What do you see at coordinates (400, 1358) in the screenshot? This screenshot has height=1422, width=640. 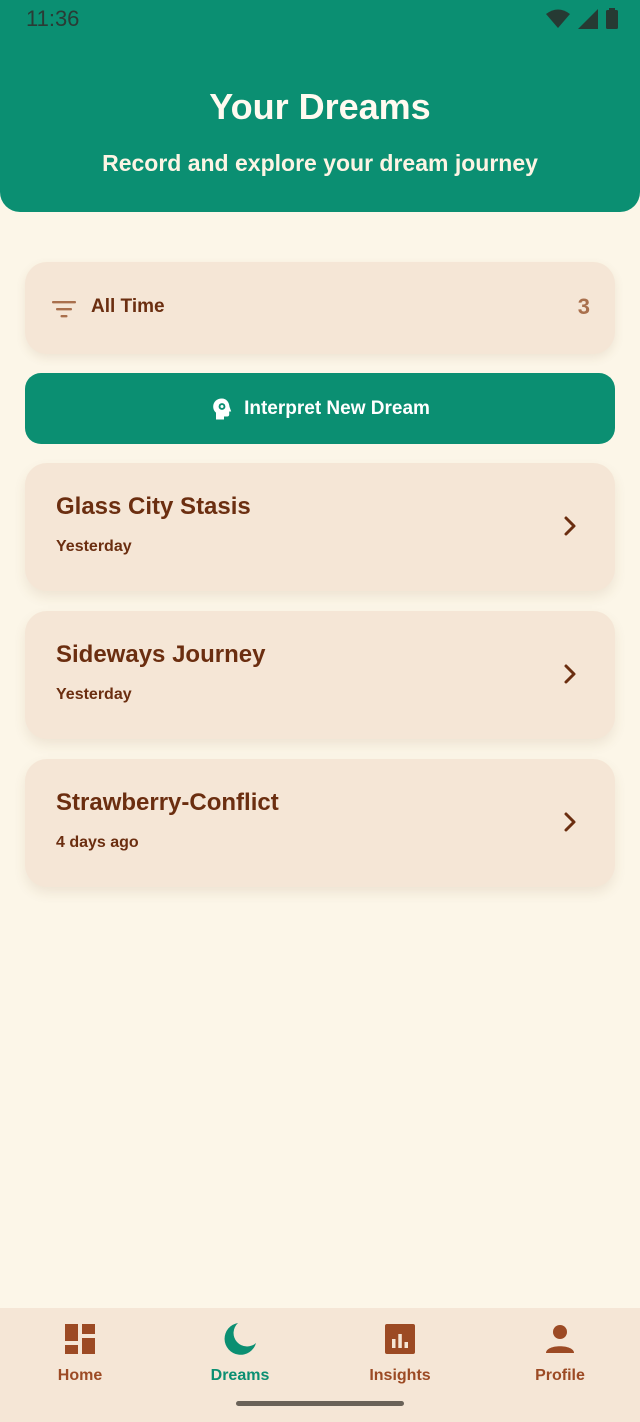 I see `nav-insights: Insights` at bounding box center [400, 1358].